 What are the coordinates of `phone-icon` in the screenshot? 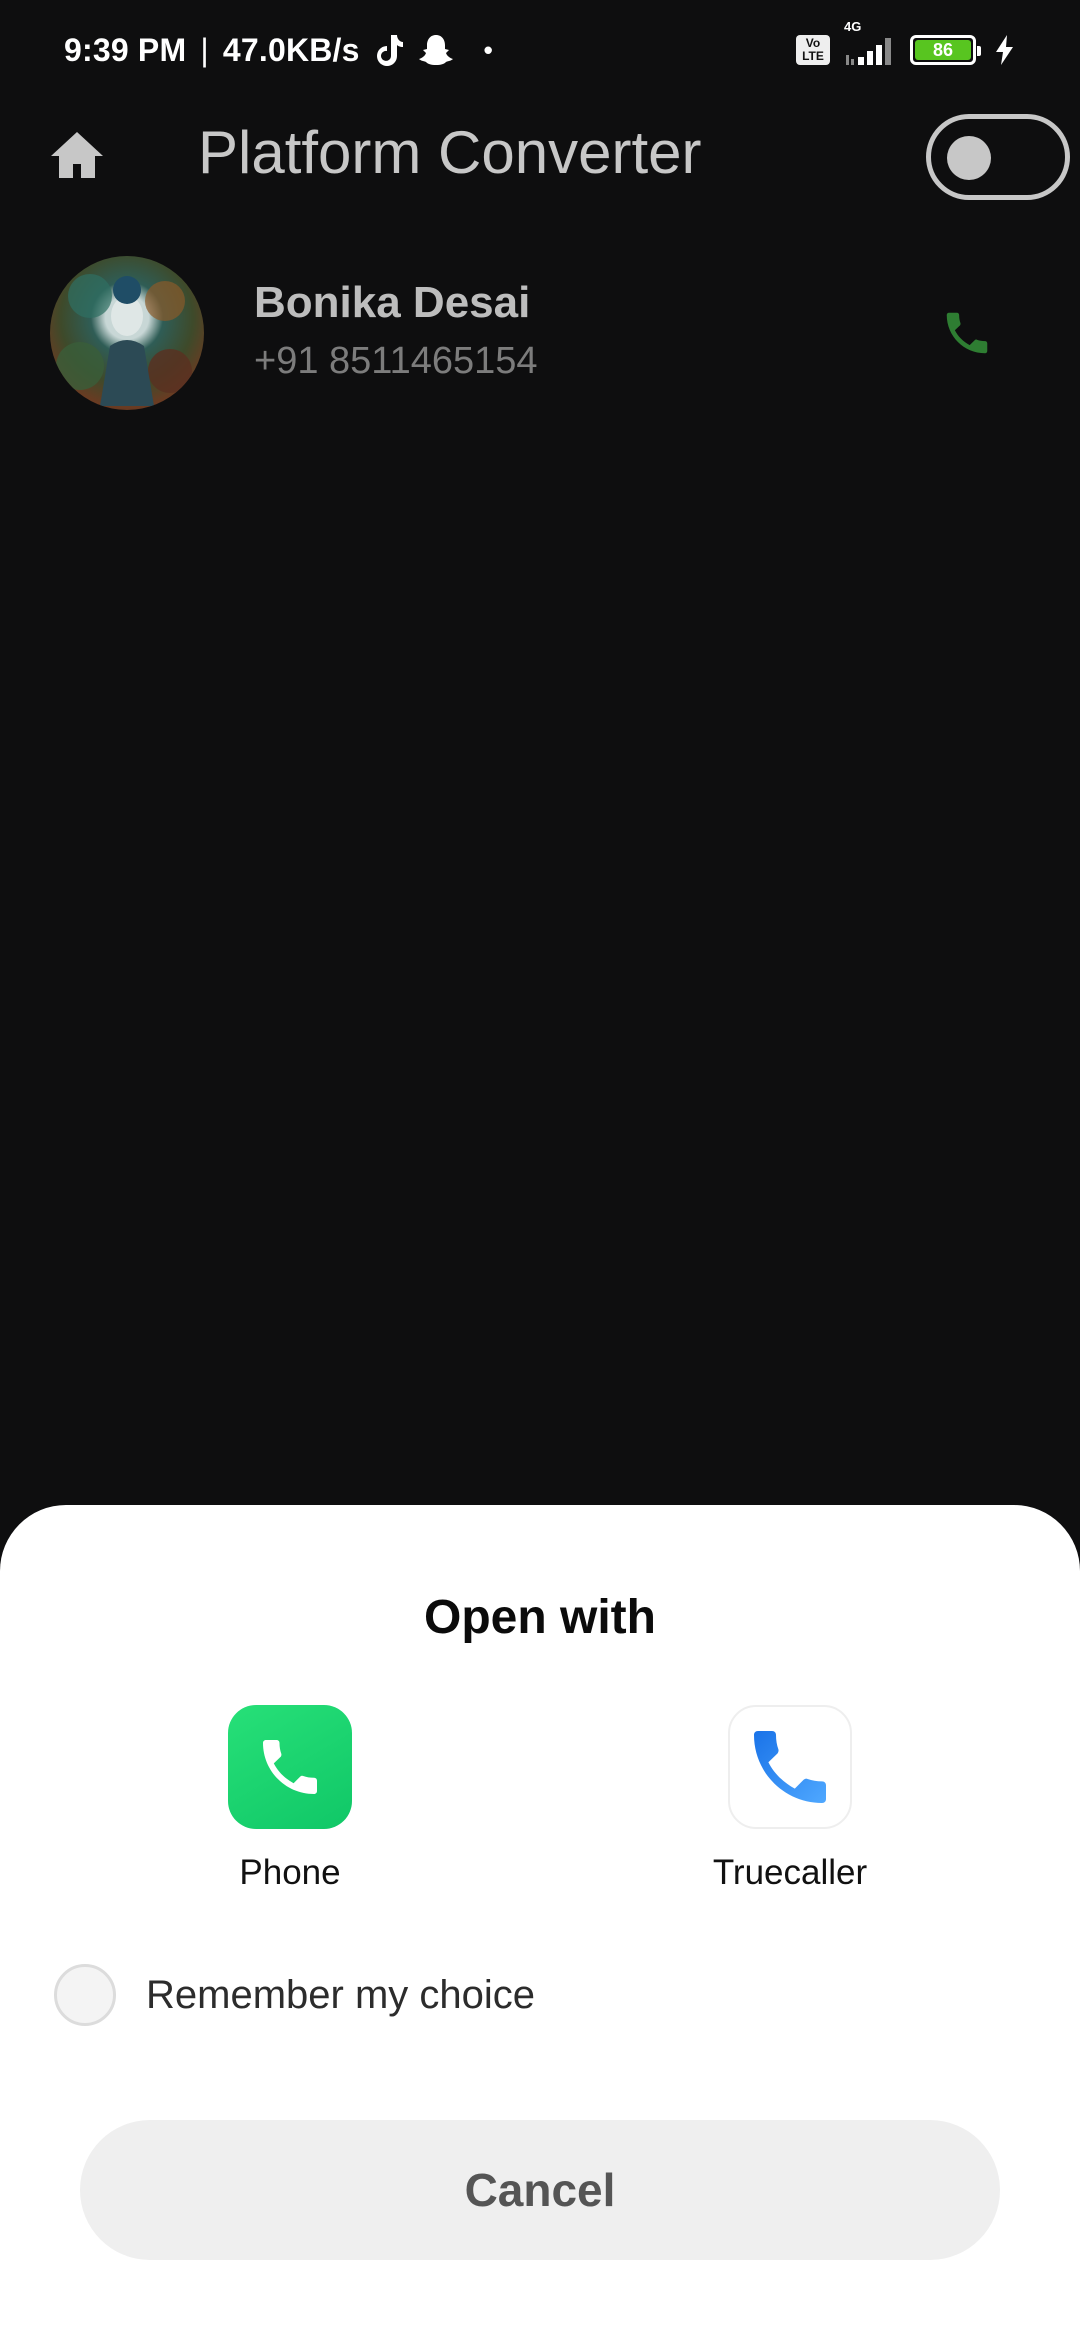 It's located at (967, 333).